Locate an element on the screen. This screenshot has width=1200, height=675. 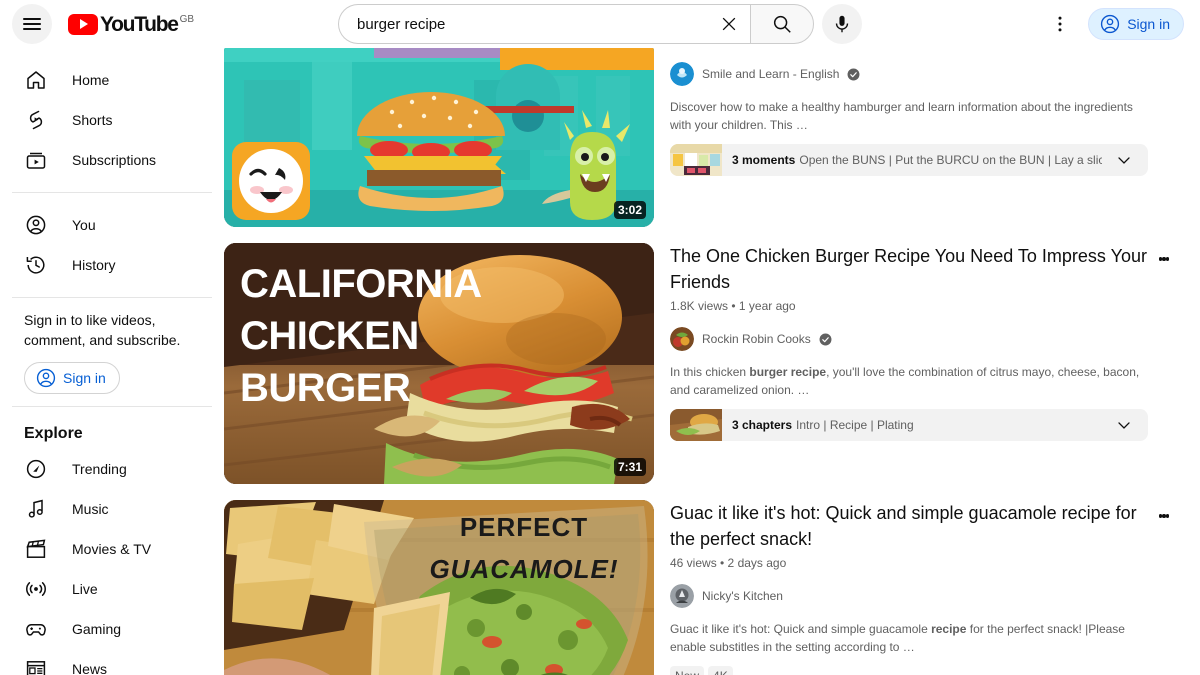
sidebar-item-label: Subscriptions is located at coordinates (114, 160).